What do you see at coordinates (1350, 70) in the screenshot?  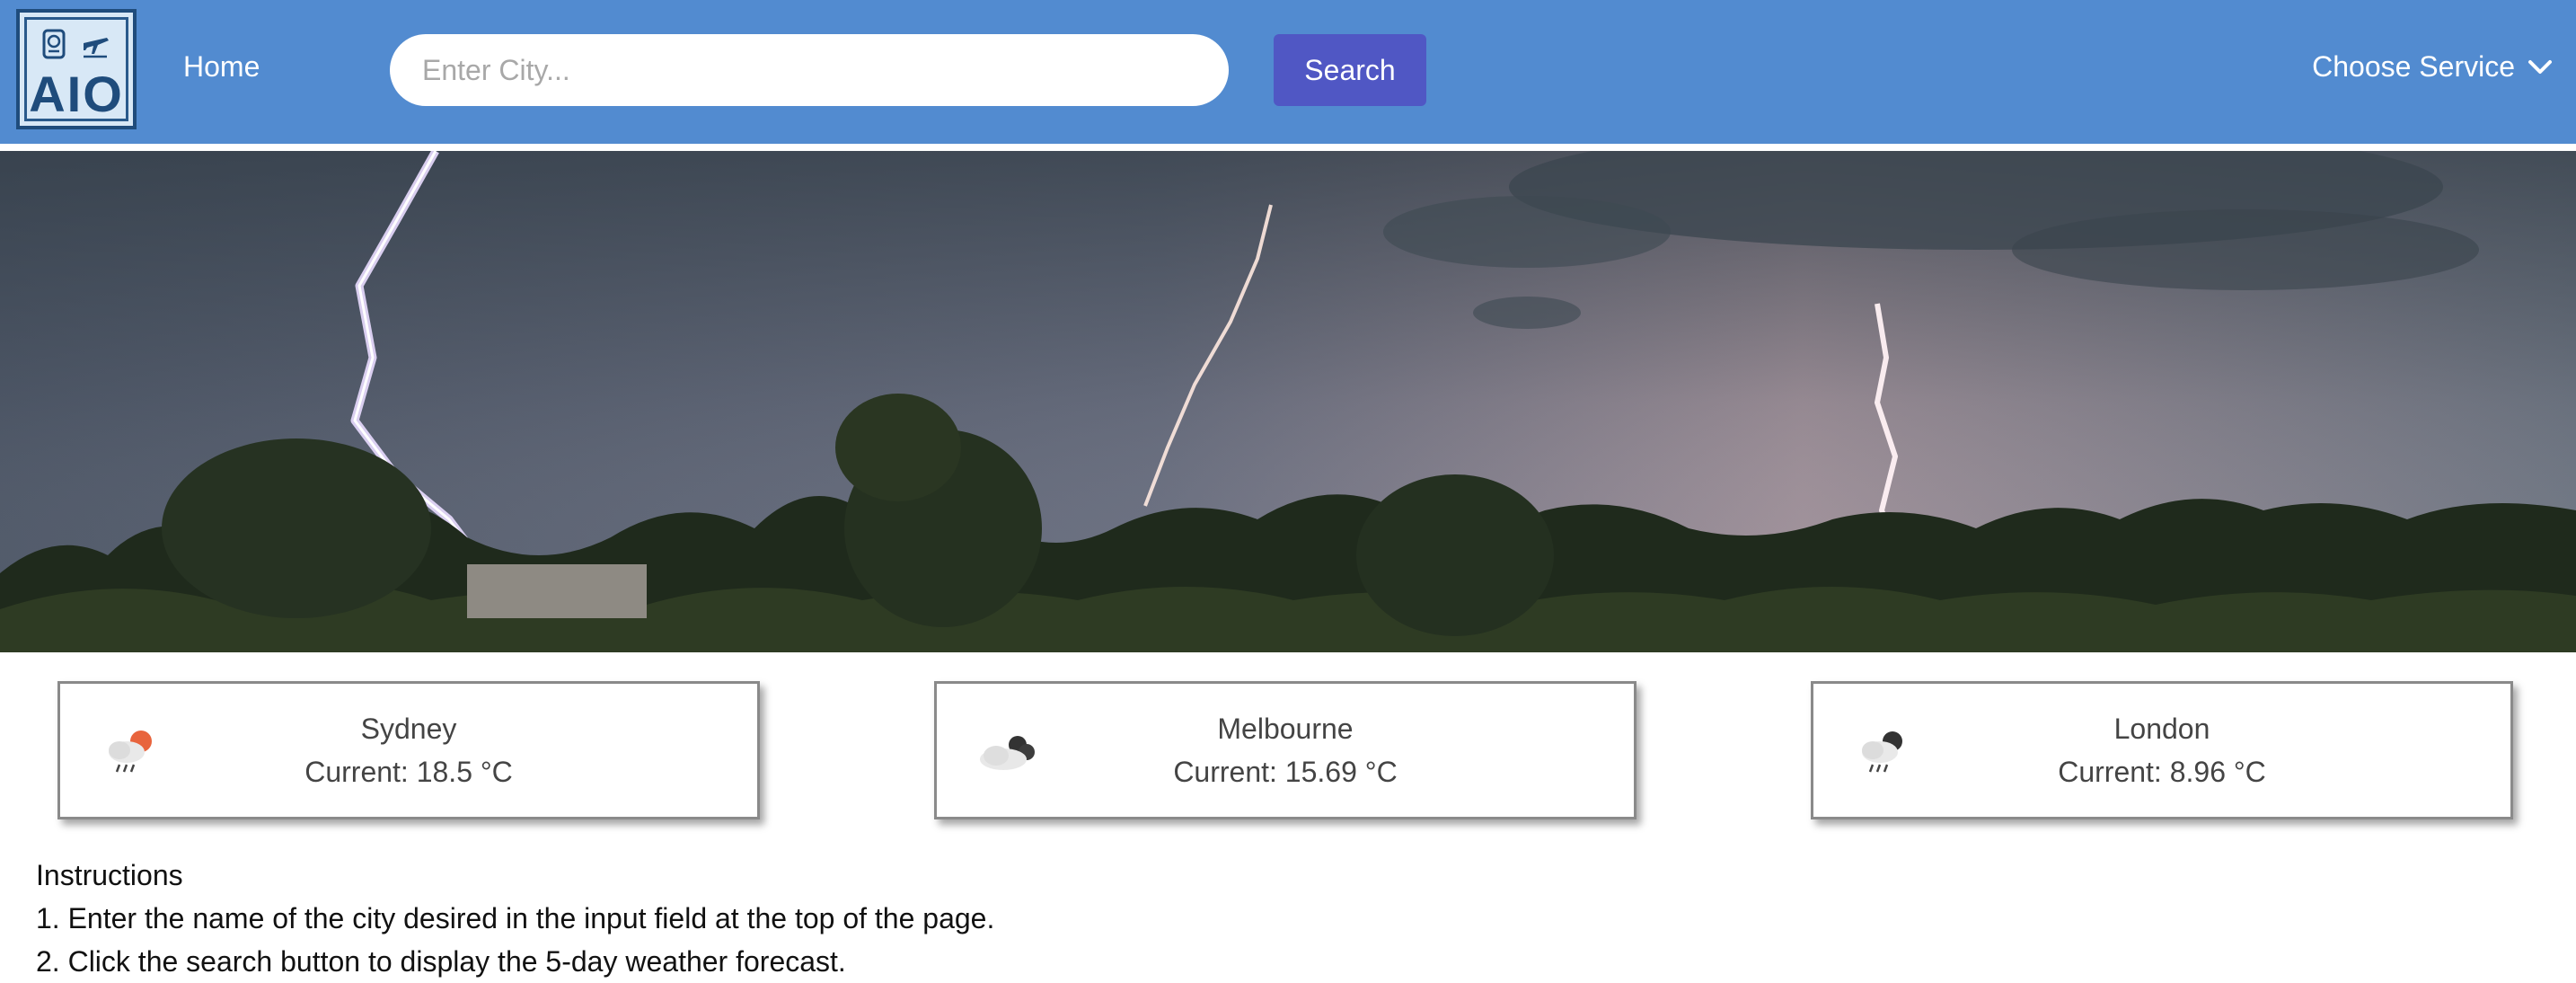 I see `search-button: Search` at bounding box center [1350, 70].